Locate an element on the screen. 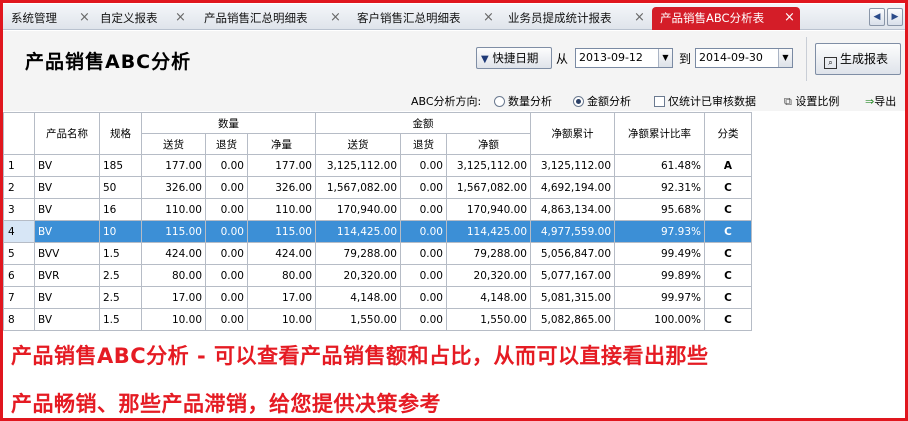 The height and width of the screenshot is (421, 908). column-header-spec: 规格 is located at coordinates (120, 133).